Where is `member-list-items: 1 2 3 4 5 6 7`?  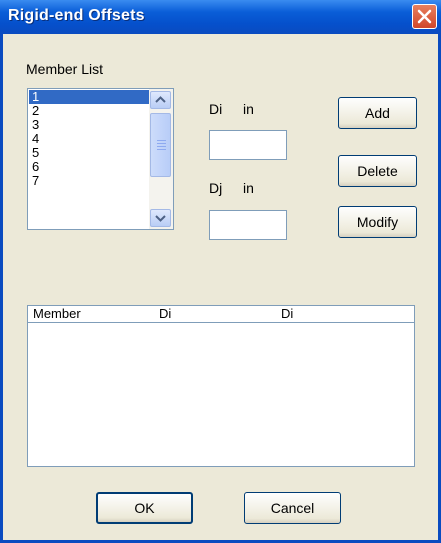
member-list-items: 1 2 3 4 5 6 7 is located at coordinates (89, 139).